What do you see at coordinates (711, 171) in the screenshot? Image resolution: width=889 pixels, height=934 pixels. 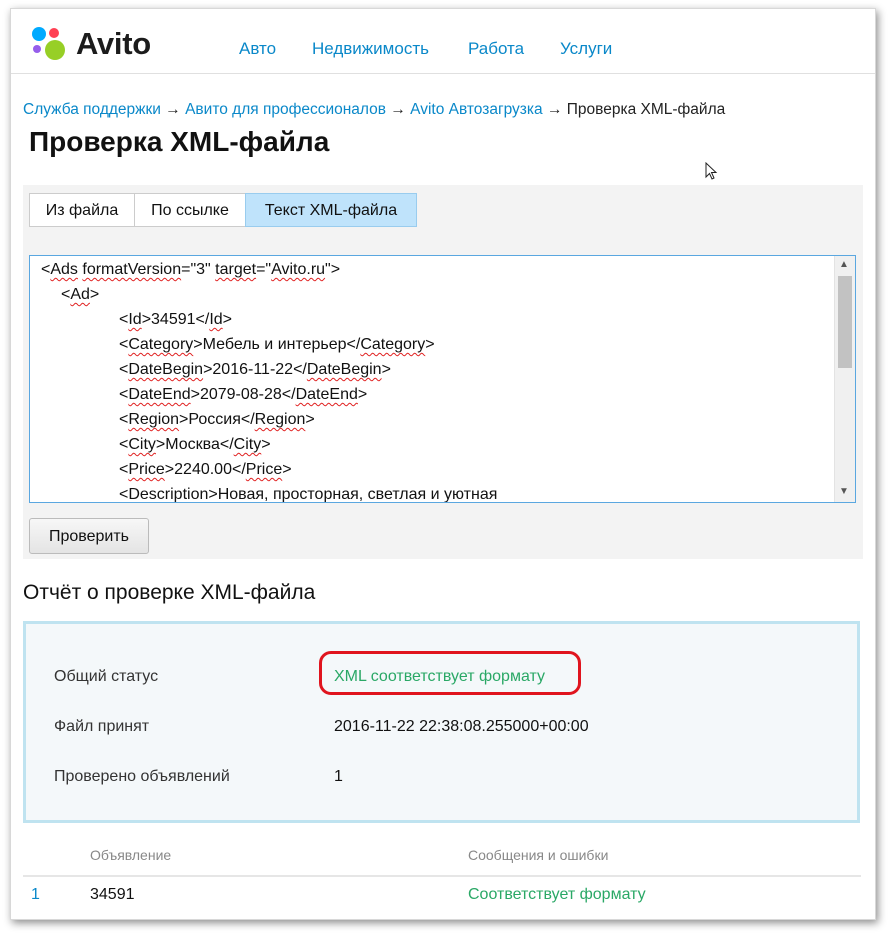 I see `mouse-cursor-icon` at bounding box center [711, 171].